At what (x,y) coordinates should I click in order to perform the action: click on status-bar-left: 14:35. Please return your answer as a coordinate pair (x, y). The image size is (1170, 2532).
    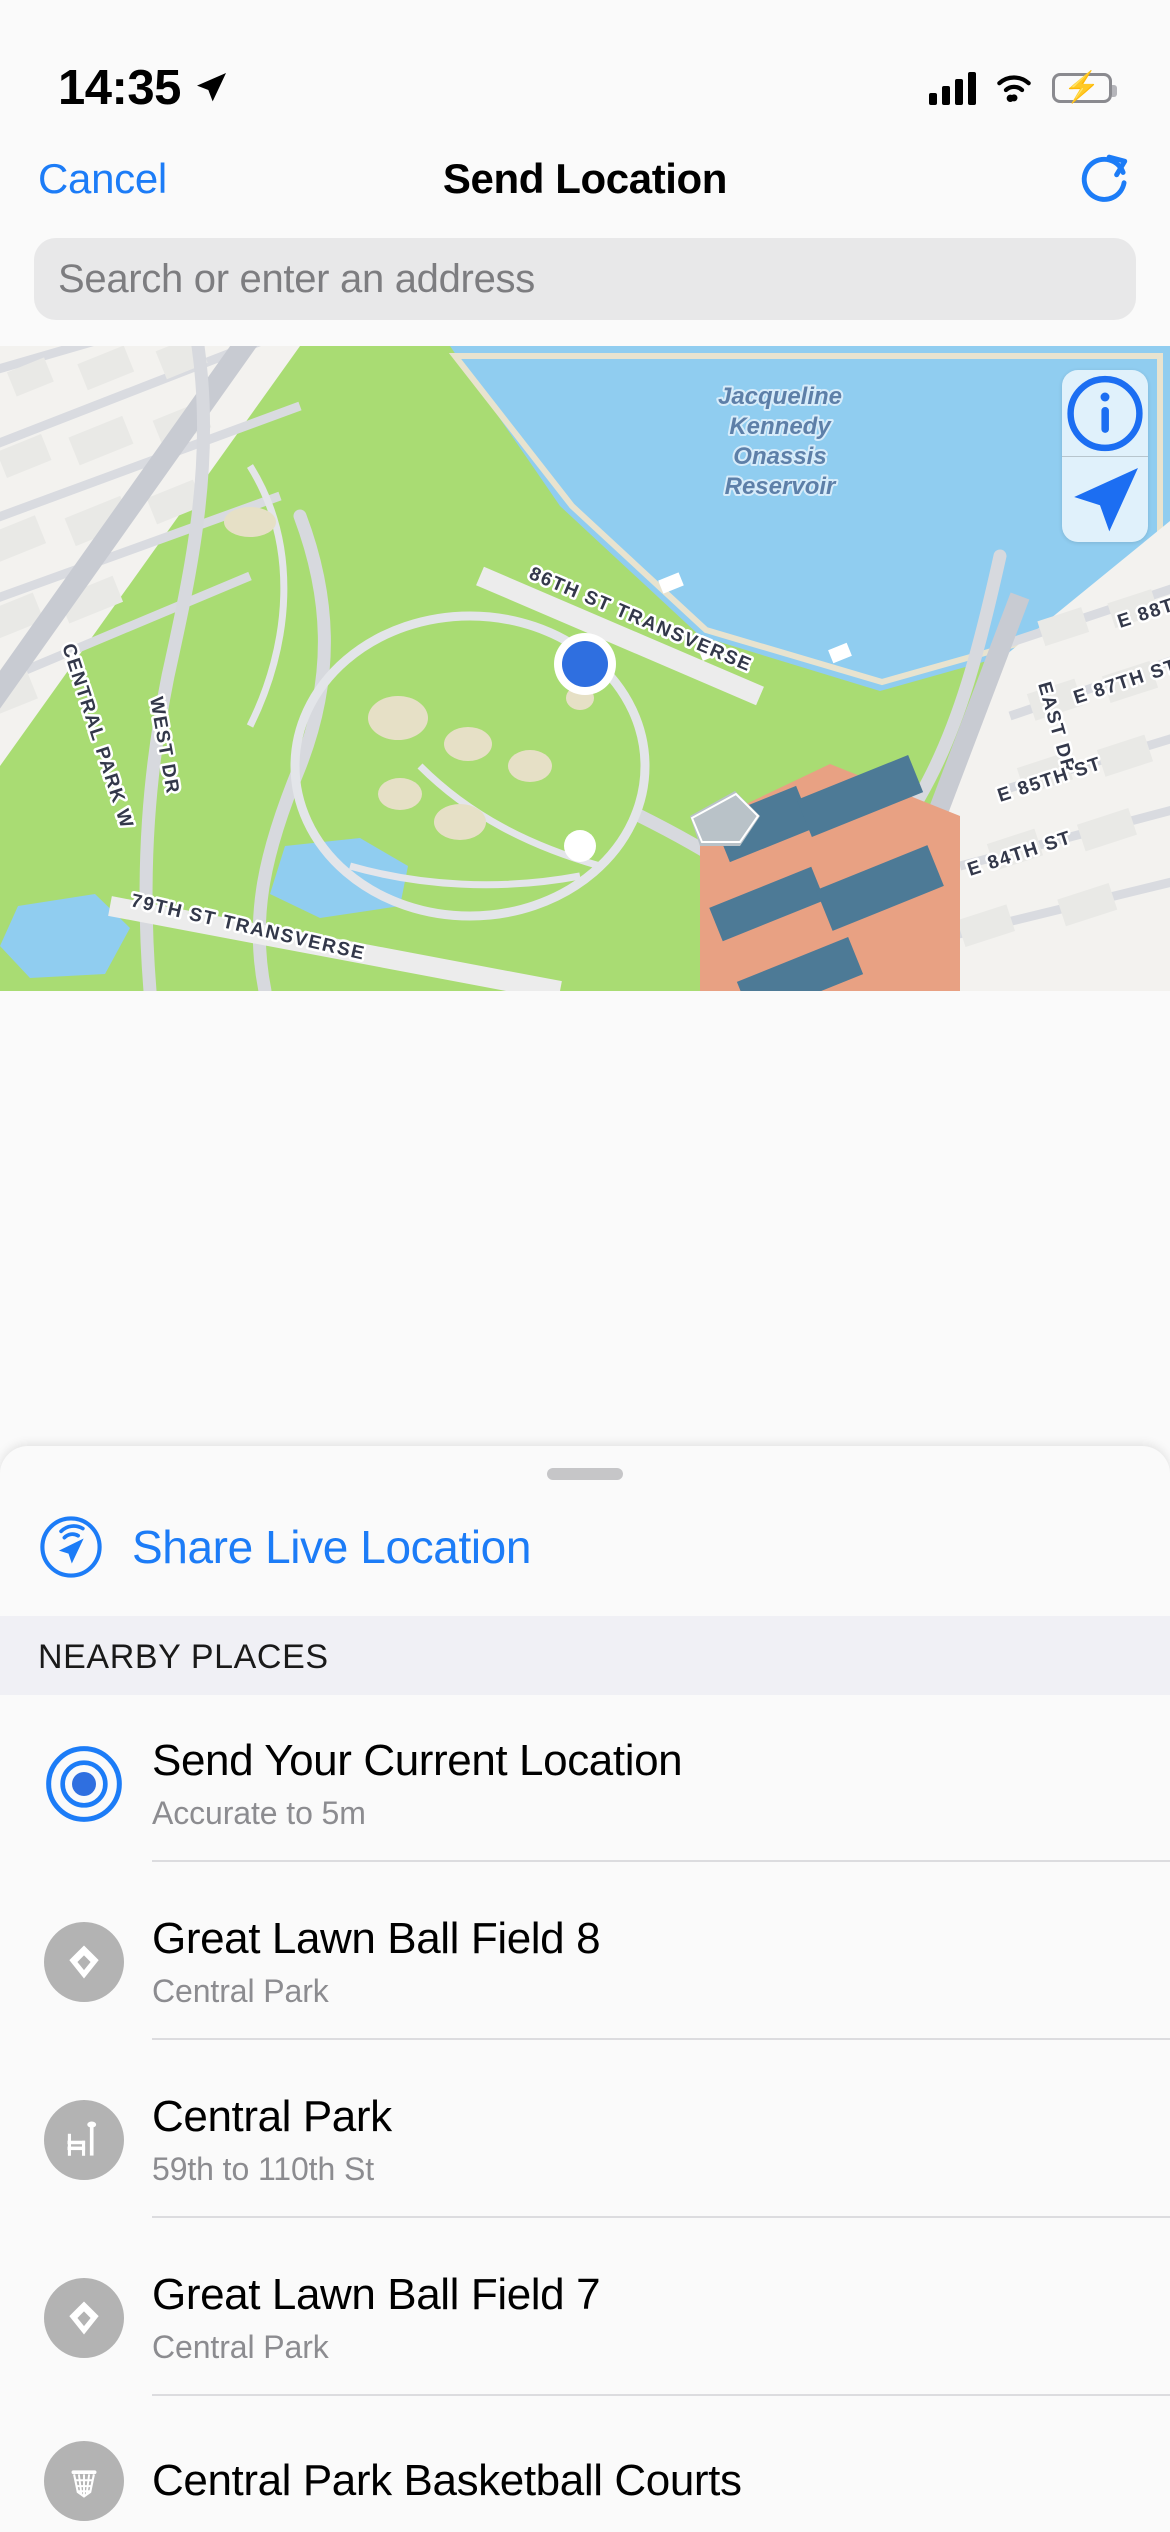
    Looking at the image, I should click on (144, 88).